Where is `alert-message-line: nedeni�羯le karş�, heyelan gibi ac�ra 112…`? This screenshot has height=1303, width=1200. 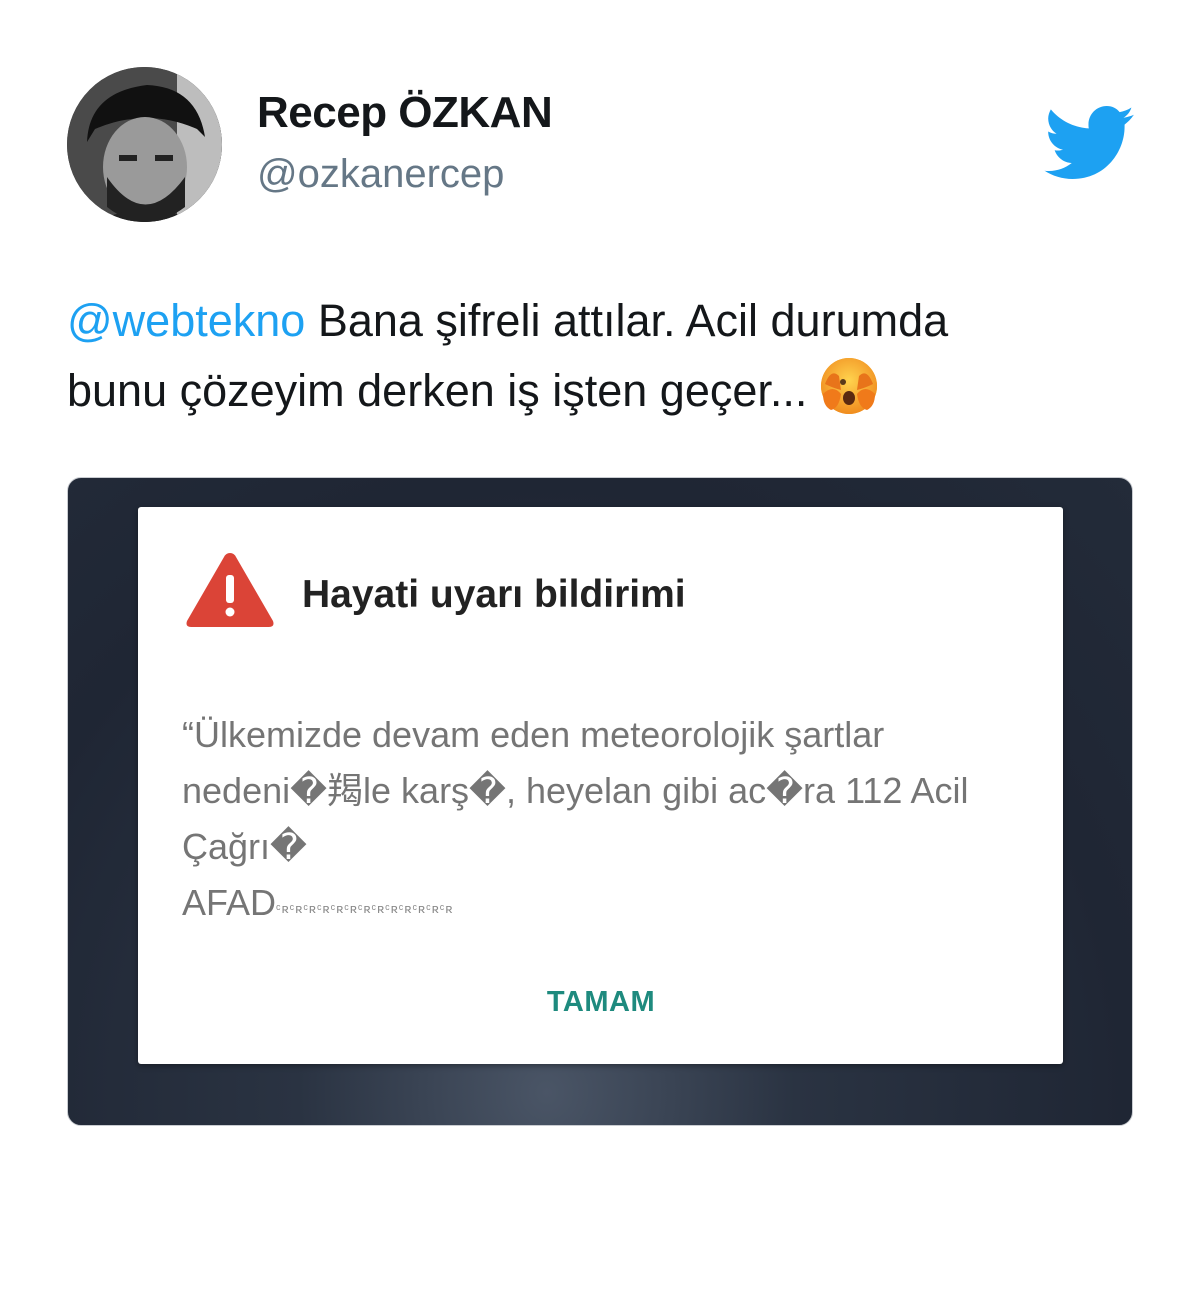 alert-message-line: nedeni�羯le karş�, heyelan gibi ac�ra 112… is located at coordinates (575, 790).